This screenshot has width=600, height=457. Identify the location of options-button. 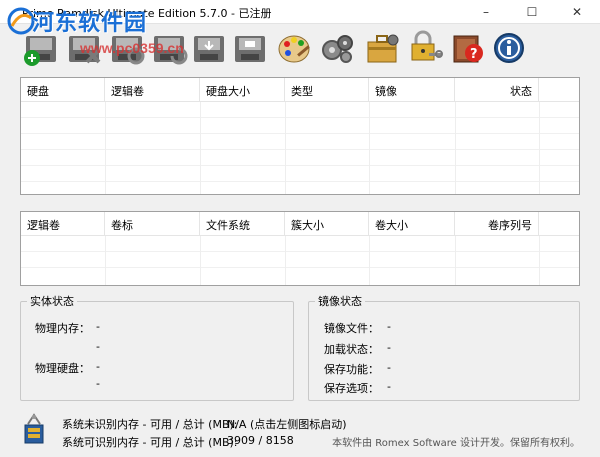
(295, 48).